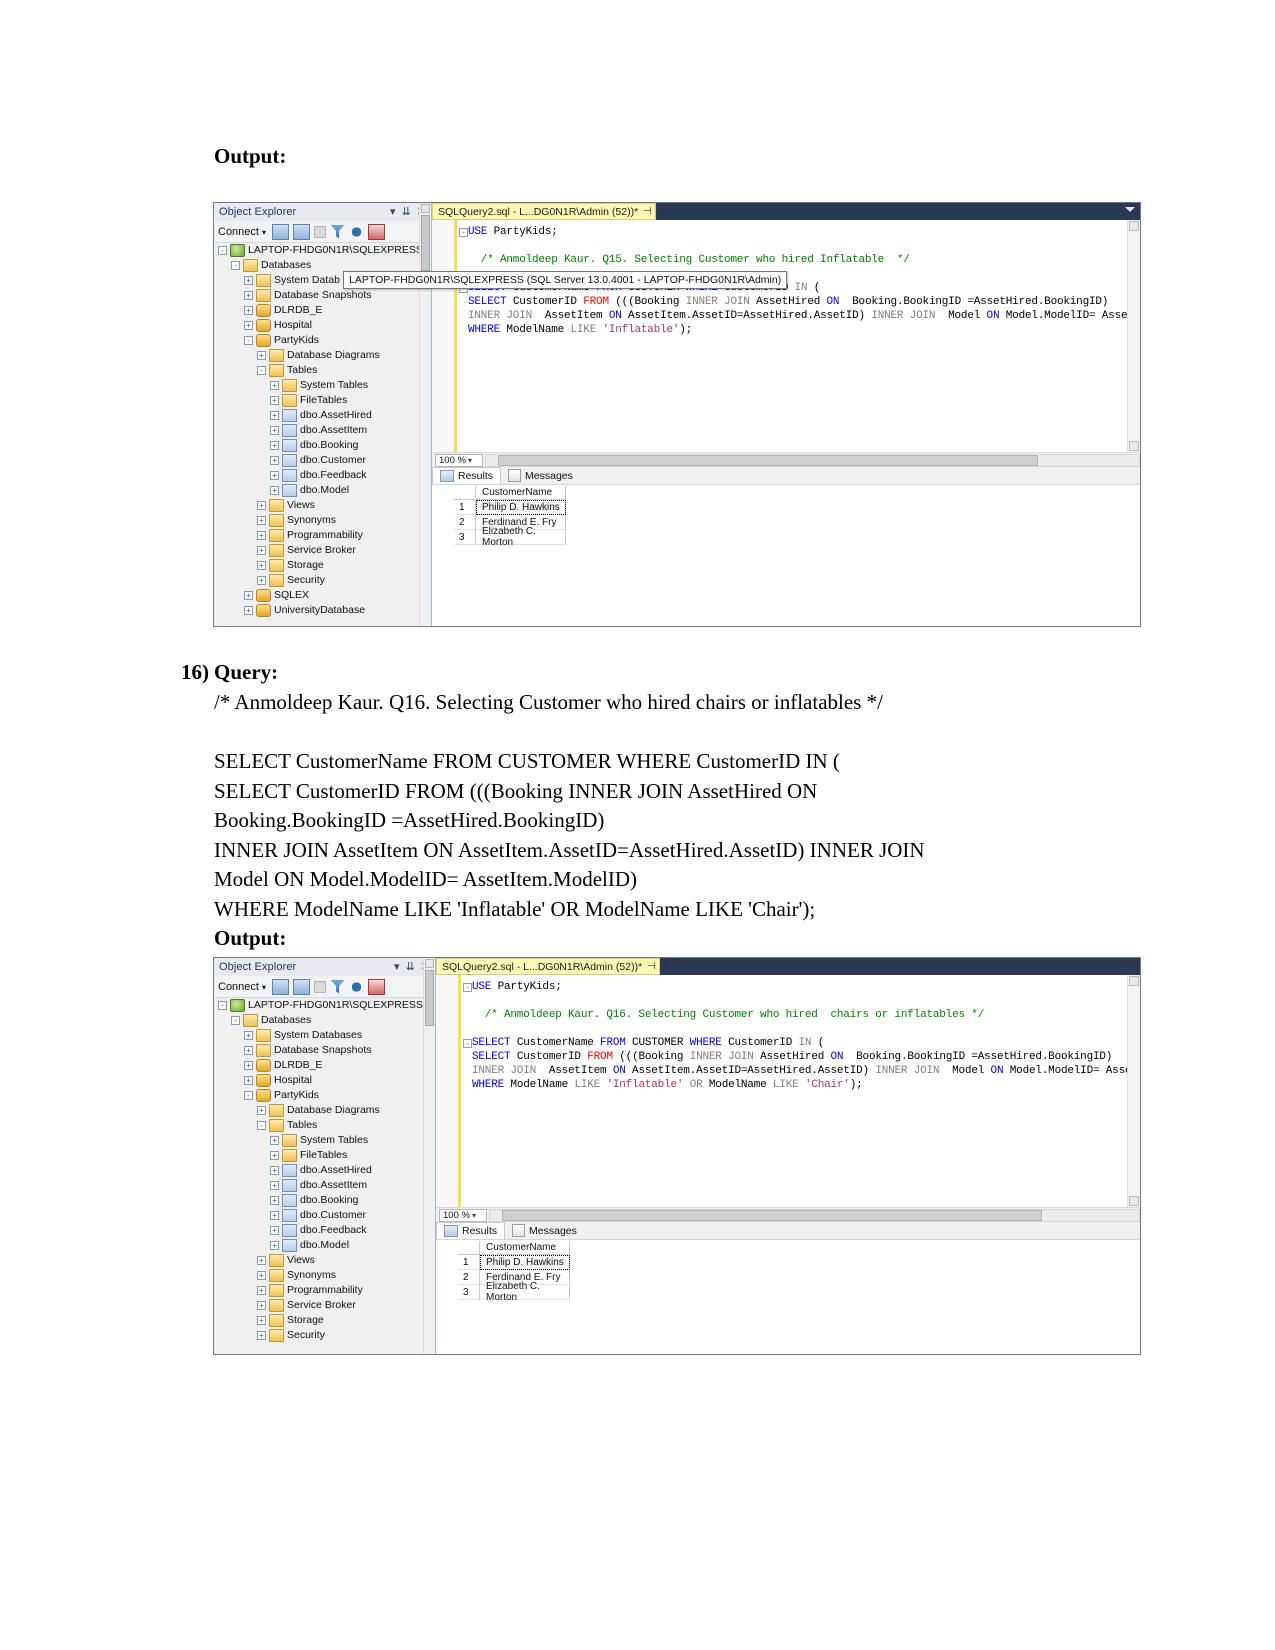  What do you see at coordinates (322, 385) in the screenshot?
I see `tree-node-system-tables: + System Tables` at bounding box center [322, 385].